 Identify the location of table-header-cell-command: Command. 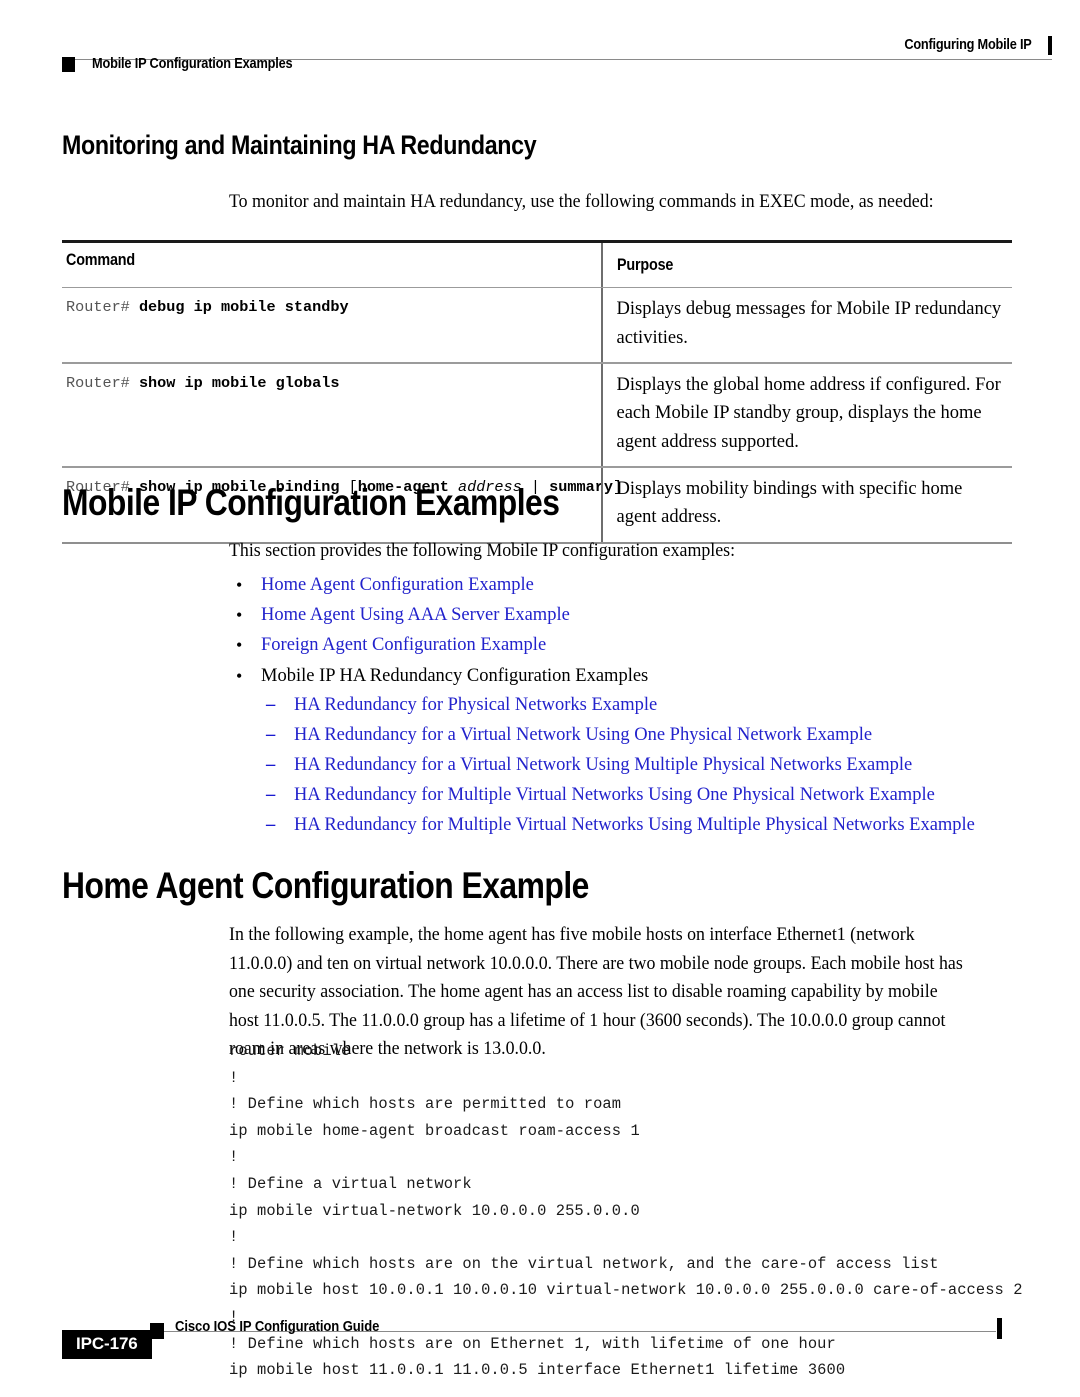
(331, 260).